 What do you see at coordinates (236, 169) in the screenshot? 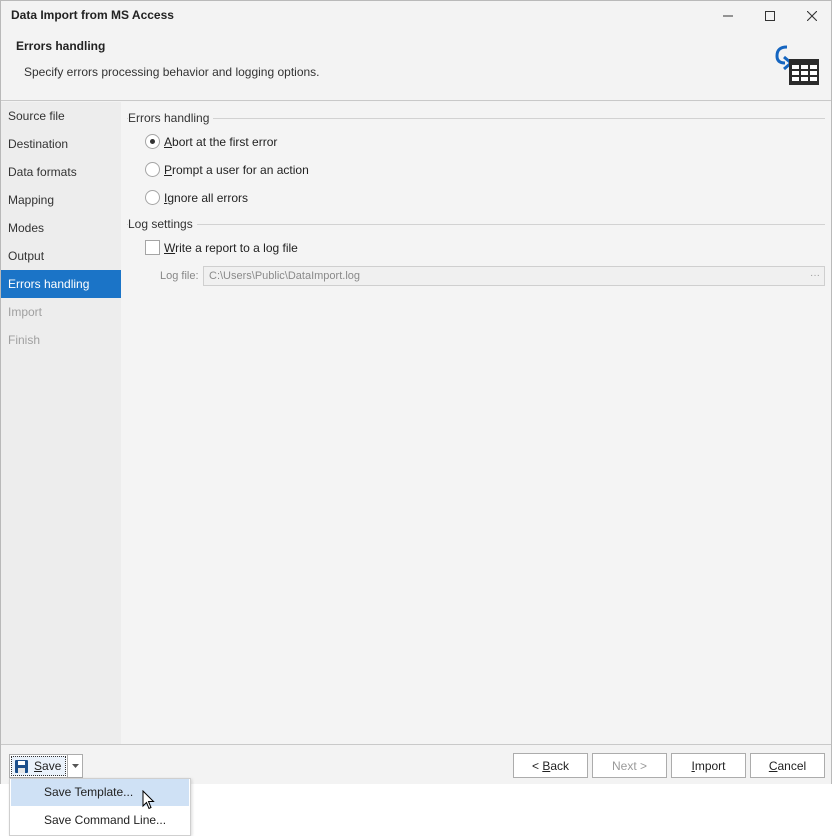
I see `radio-label: Prompt a user for an action` at bounding box center [236, 169].